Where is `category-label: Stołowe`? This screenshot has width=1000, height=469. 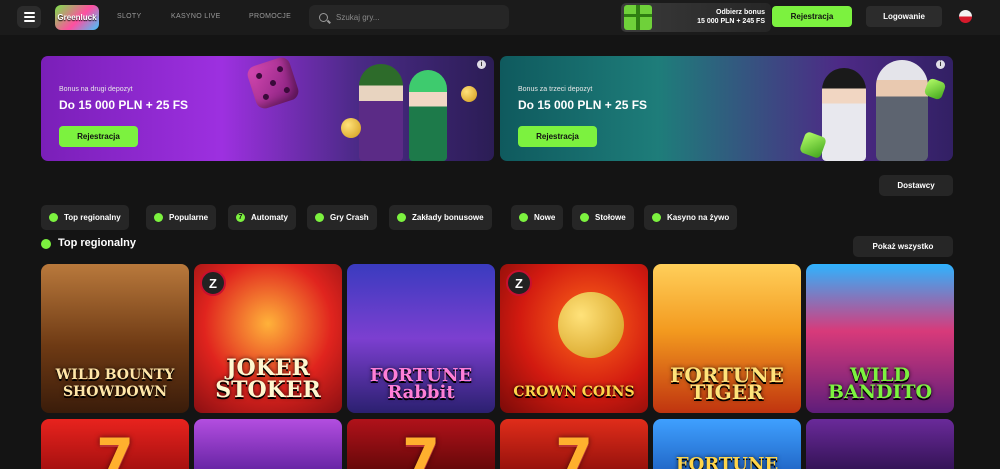
category-label: Stołowe is located at coordinates (610, 217).